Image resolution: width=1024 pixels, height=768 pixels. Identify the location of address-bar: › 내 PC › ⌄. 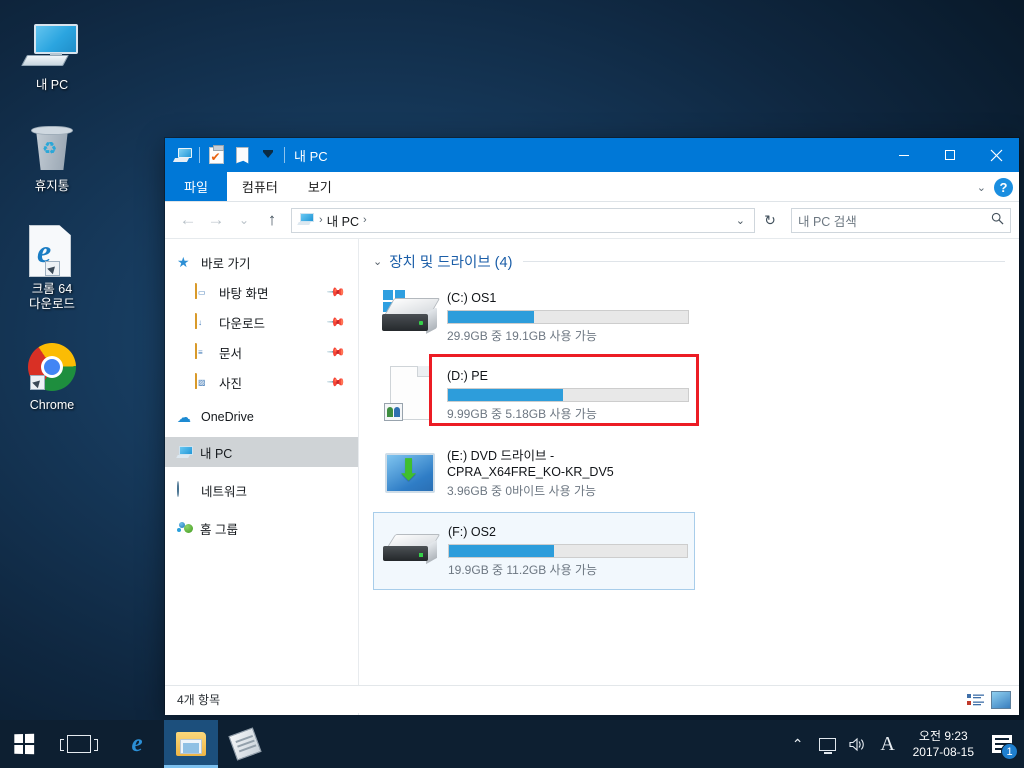
(523, 220).